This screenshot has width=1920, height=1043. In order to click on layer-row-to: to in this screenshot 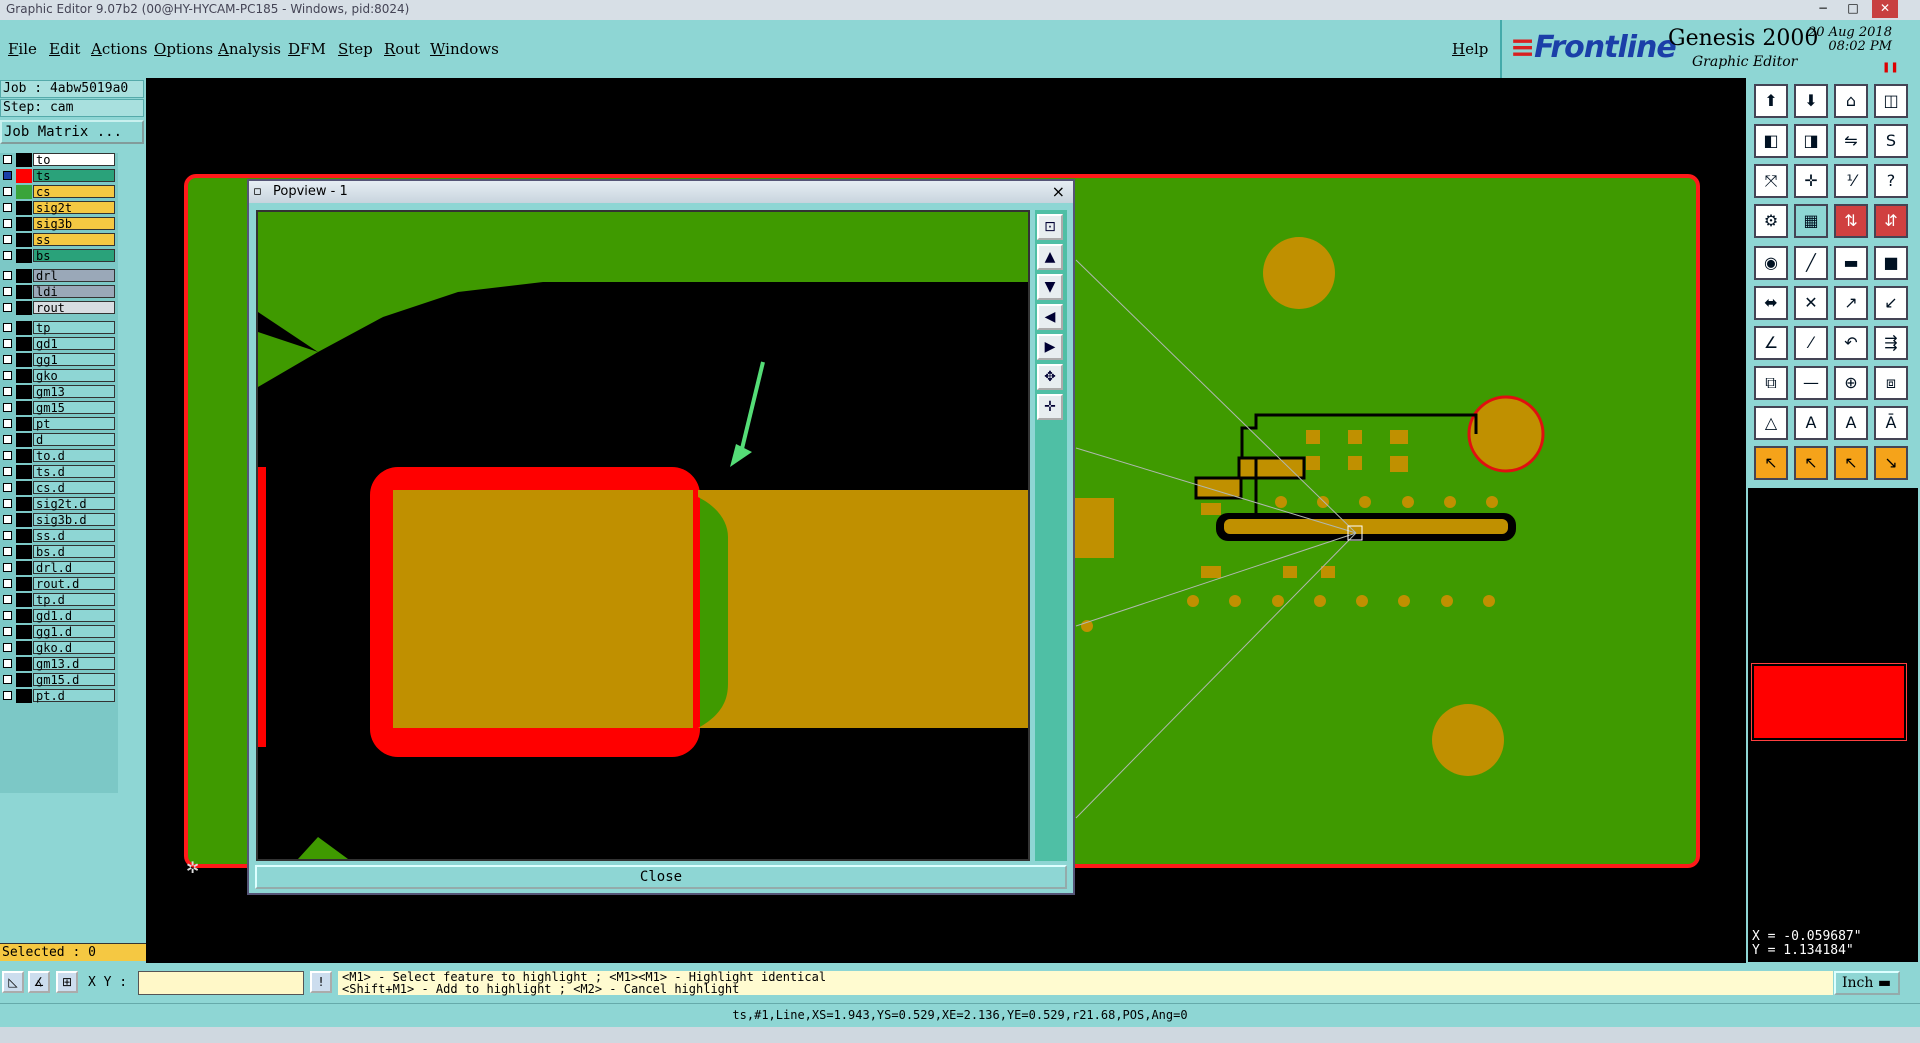, I will do `click(59, 160)`.